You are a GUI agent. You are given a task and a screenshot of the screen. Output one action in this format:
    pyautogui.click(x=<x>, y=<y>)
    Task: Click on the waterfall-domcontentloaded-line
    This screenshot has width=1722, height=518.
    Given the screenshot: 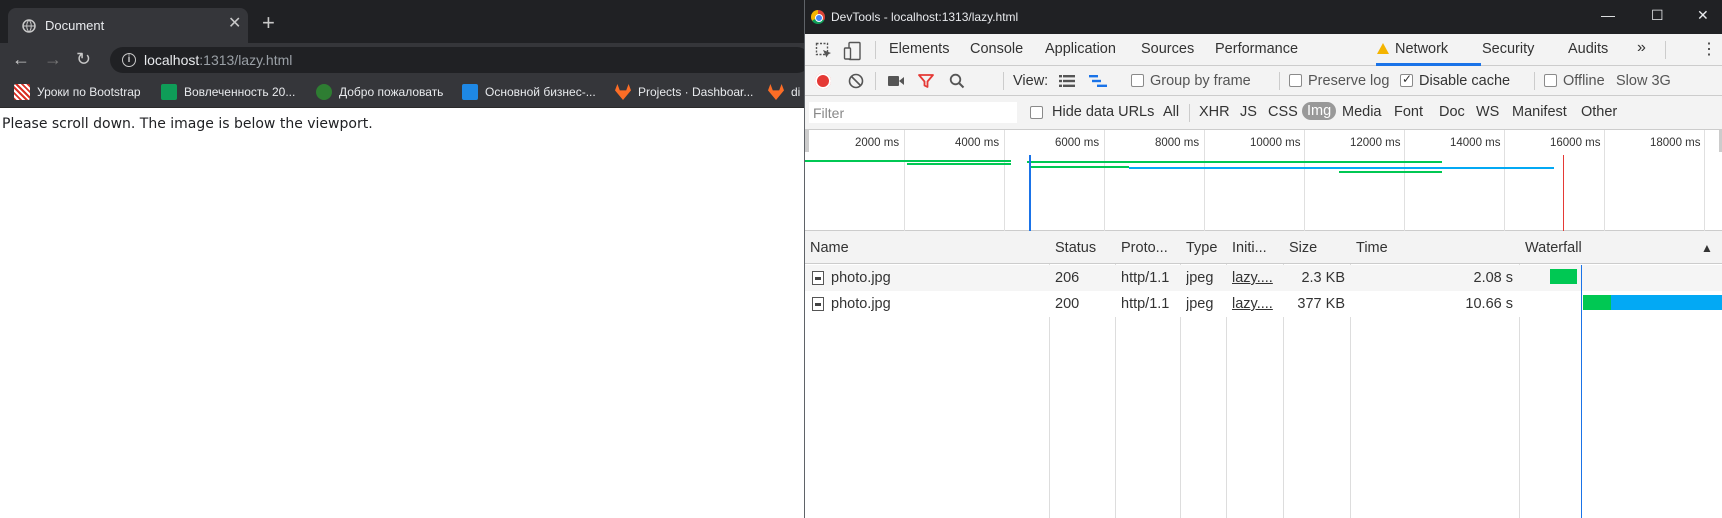 What is the action you would take?
    pyautogui.click(x=1581, y=391)
    